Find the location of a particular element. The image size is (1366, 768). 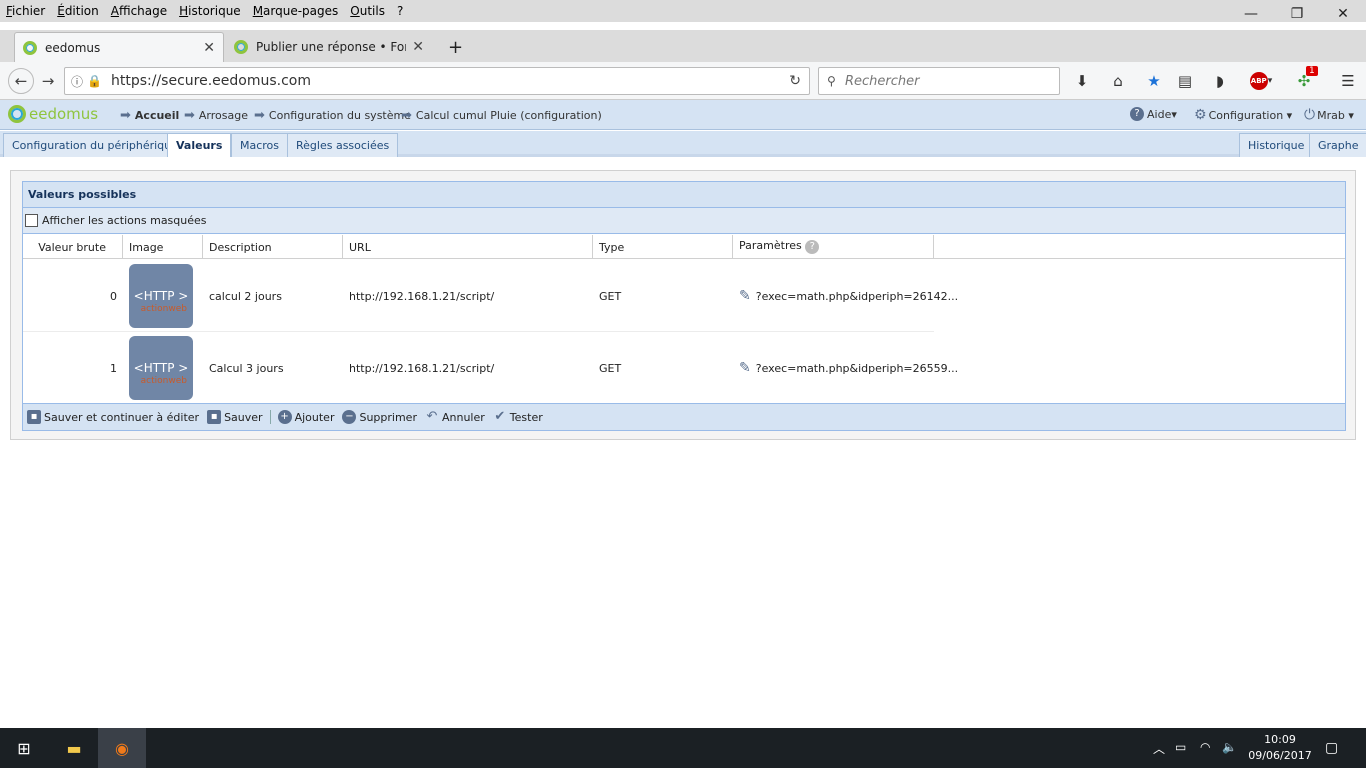

add-button: + Ajouter is located at coordinates (305, 417).